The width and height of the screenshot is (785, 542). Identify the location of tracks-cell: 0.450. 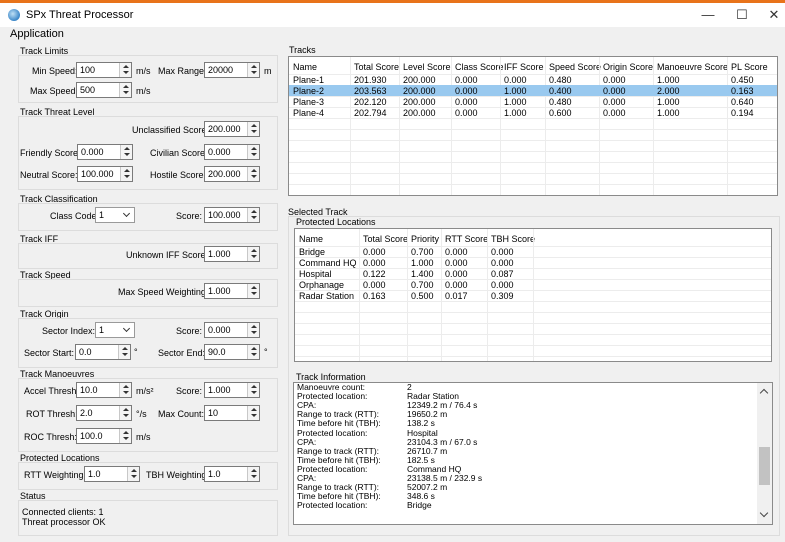
(742, 80).